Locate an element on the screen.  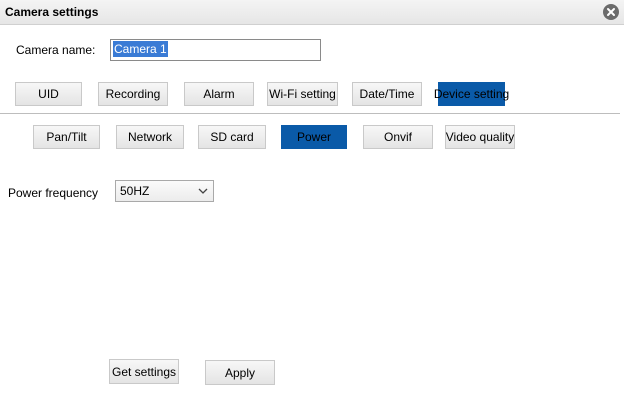
divider is located at coordinates (310, 113).